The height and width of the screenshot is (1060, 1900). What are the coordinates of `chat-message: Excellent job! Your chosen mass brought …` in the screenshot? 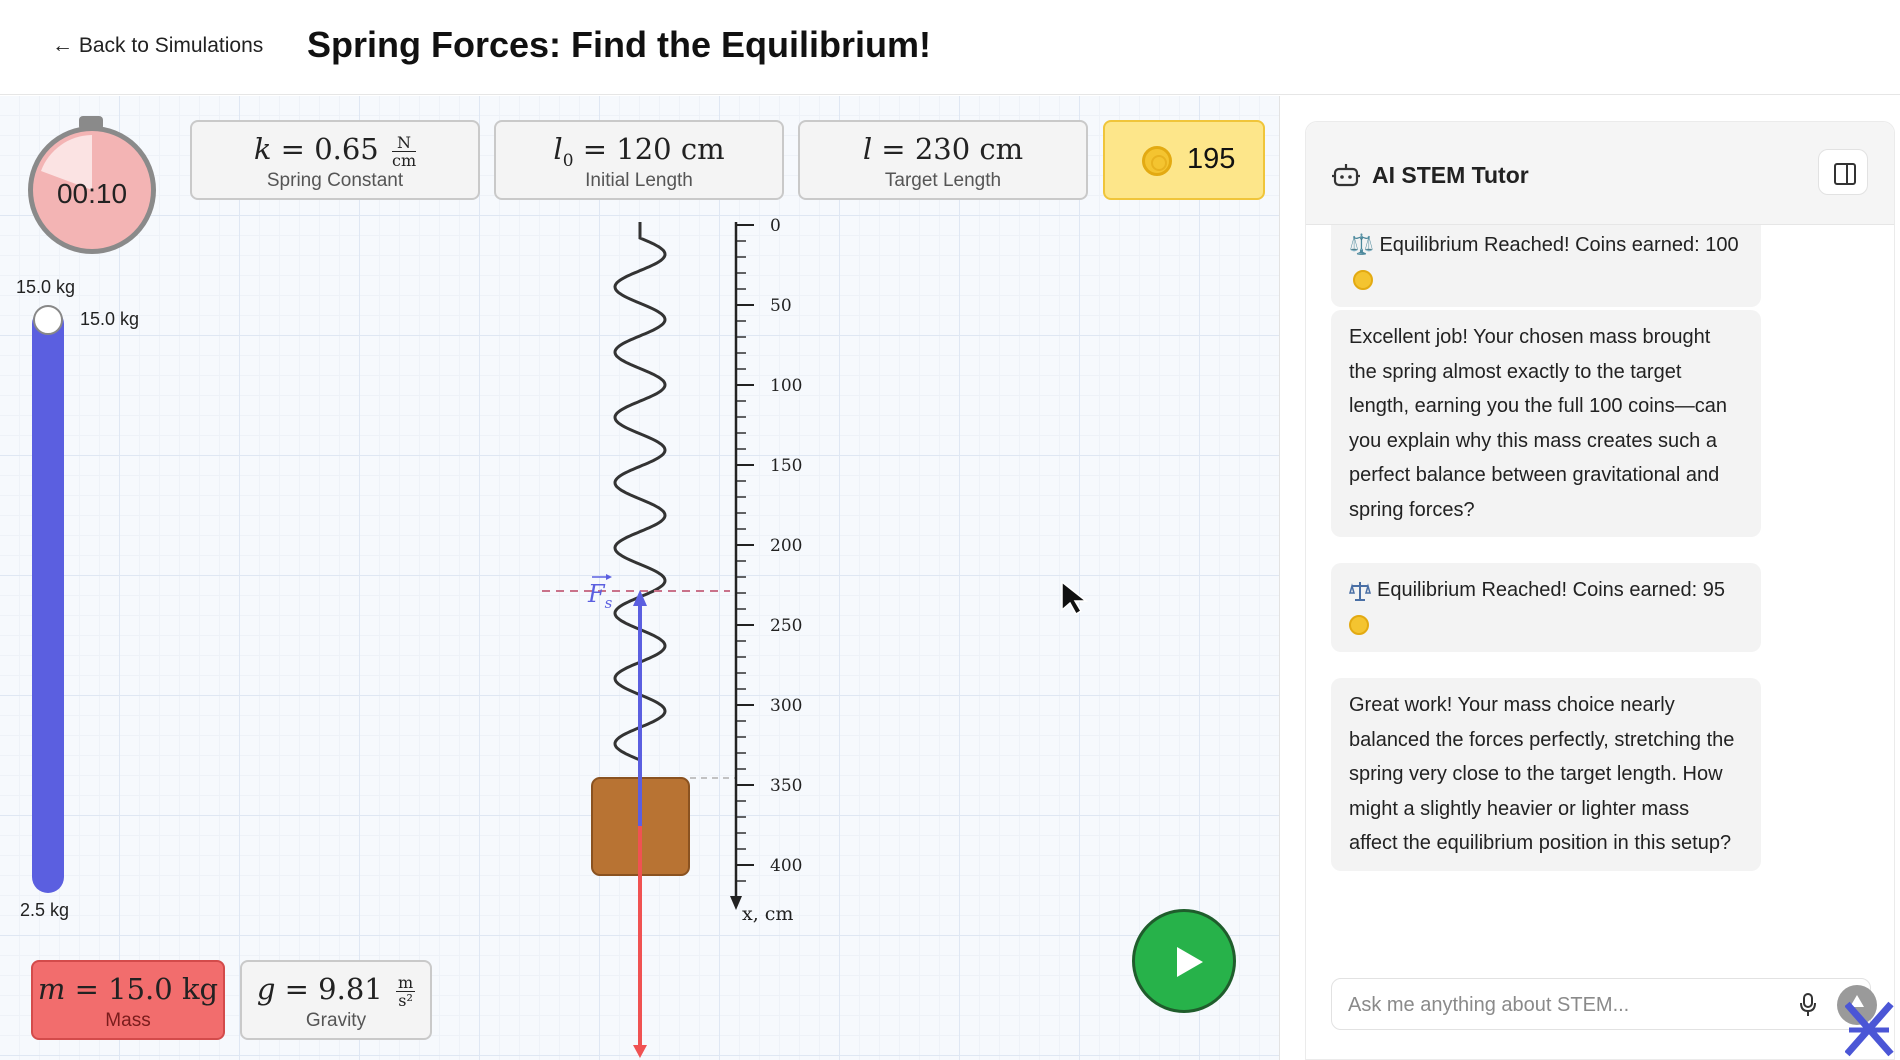 It's located at (1546, 423).